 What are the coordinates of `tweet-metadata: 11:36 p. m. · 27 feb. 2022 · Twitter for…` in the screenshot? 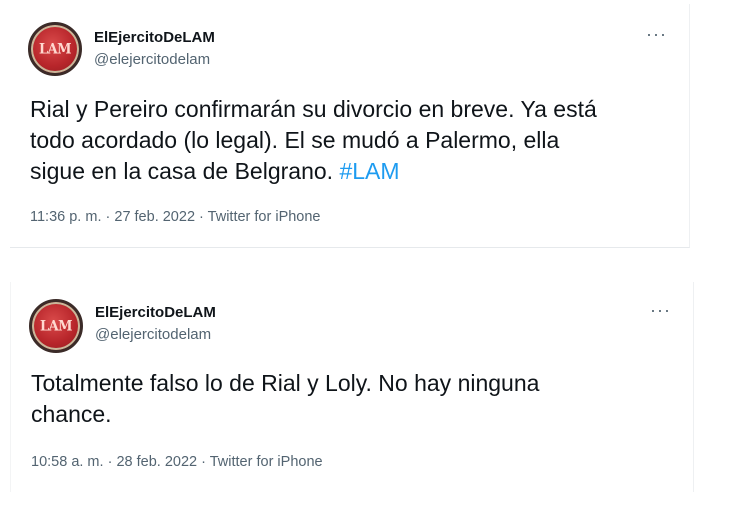 It's located at (175, 217).